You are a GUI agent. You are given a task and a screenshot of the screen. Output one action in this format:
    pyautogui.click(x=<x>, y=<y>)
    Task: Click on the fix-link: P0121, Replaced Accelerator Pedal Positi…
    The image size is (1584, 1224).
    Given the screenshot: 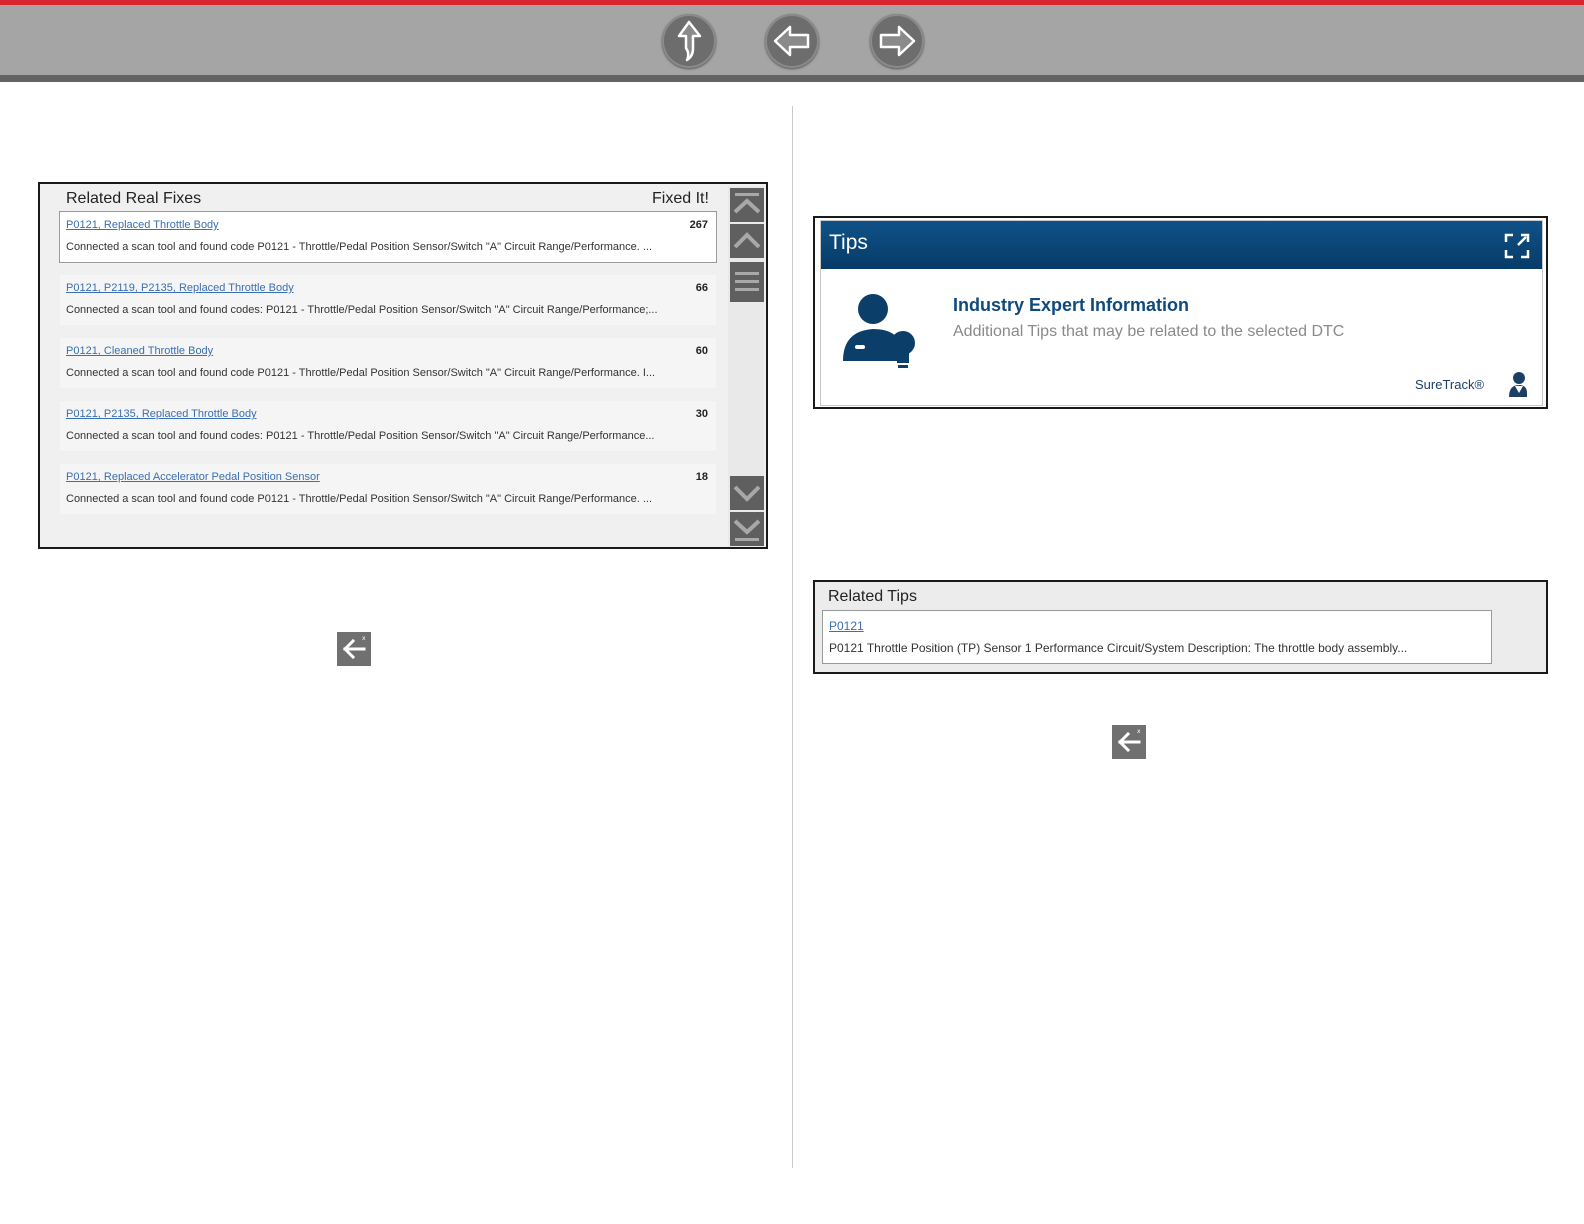 What is the action you would take?
    pyautogui.click(x=193, y=477)
    